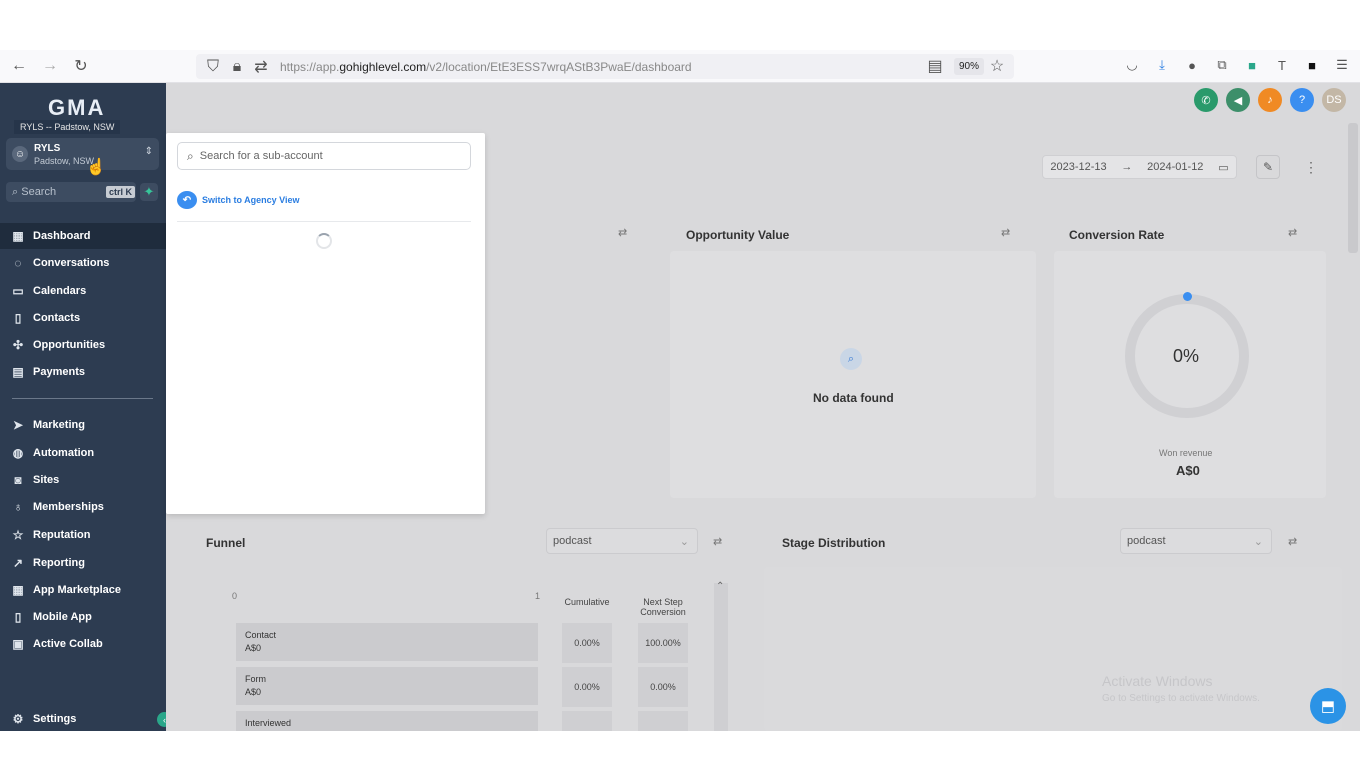 This screenshot has width=1360, height=780. What do you see at coordinates (1162, 65) in the screenshot?
I see `download-icon: ⤓` at bounding box center [1162, 65].